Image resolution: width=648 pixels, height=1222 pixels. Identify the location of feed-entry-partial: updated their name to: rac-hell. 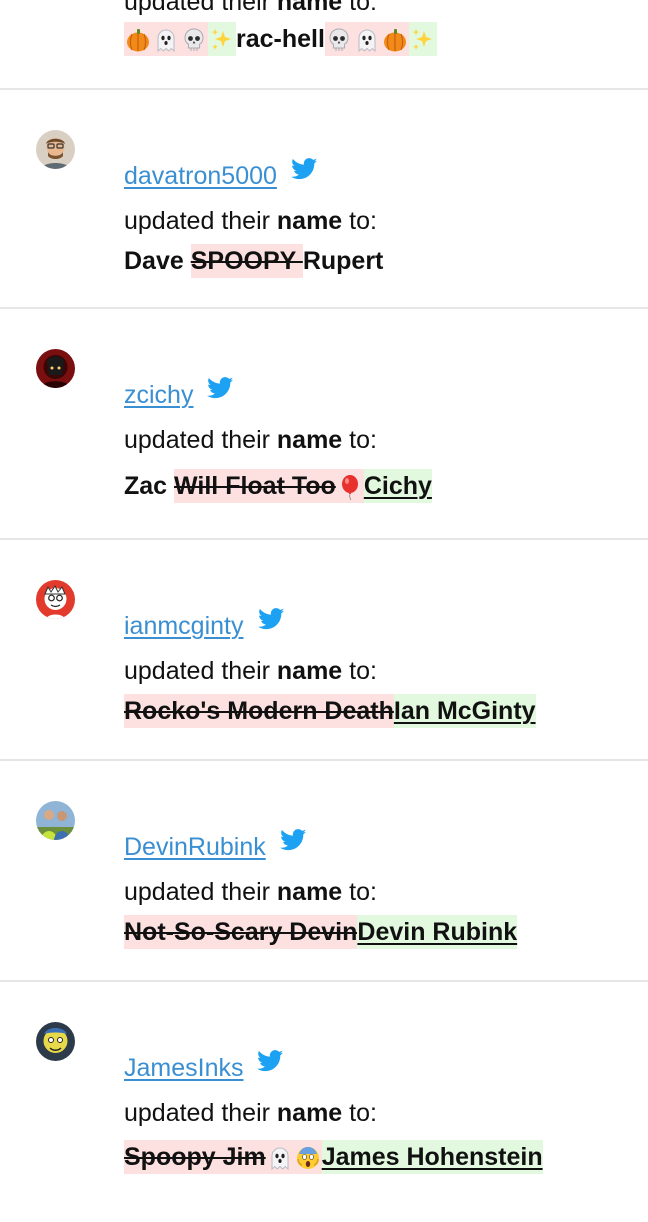
(324, 45).